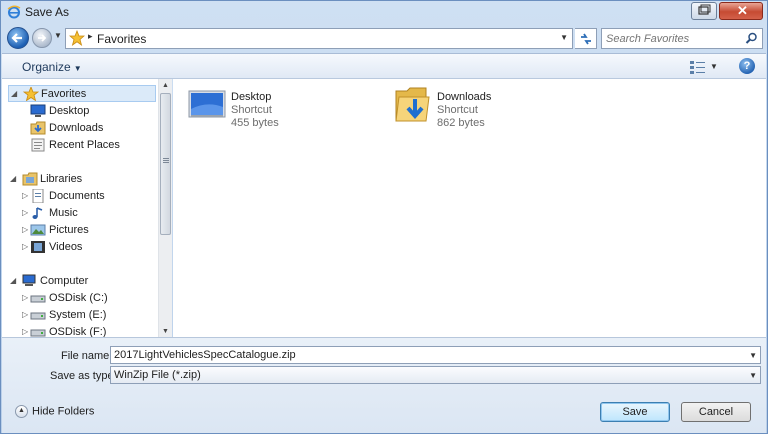 The image size is (768, 434). Describe the element at coordinates (78, 298) in the screenshot. I see `sidebar-item-label: OSDisk (C:)` at that location.